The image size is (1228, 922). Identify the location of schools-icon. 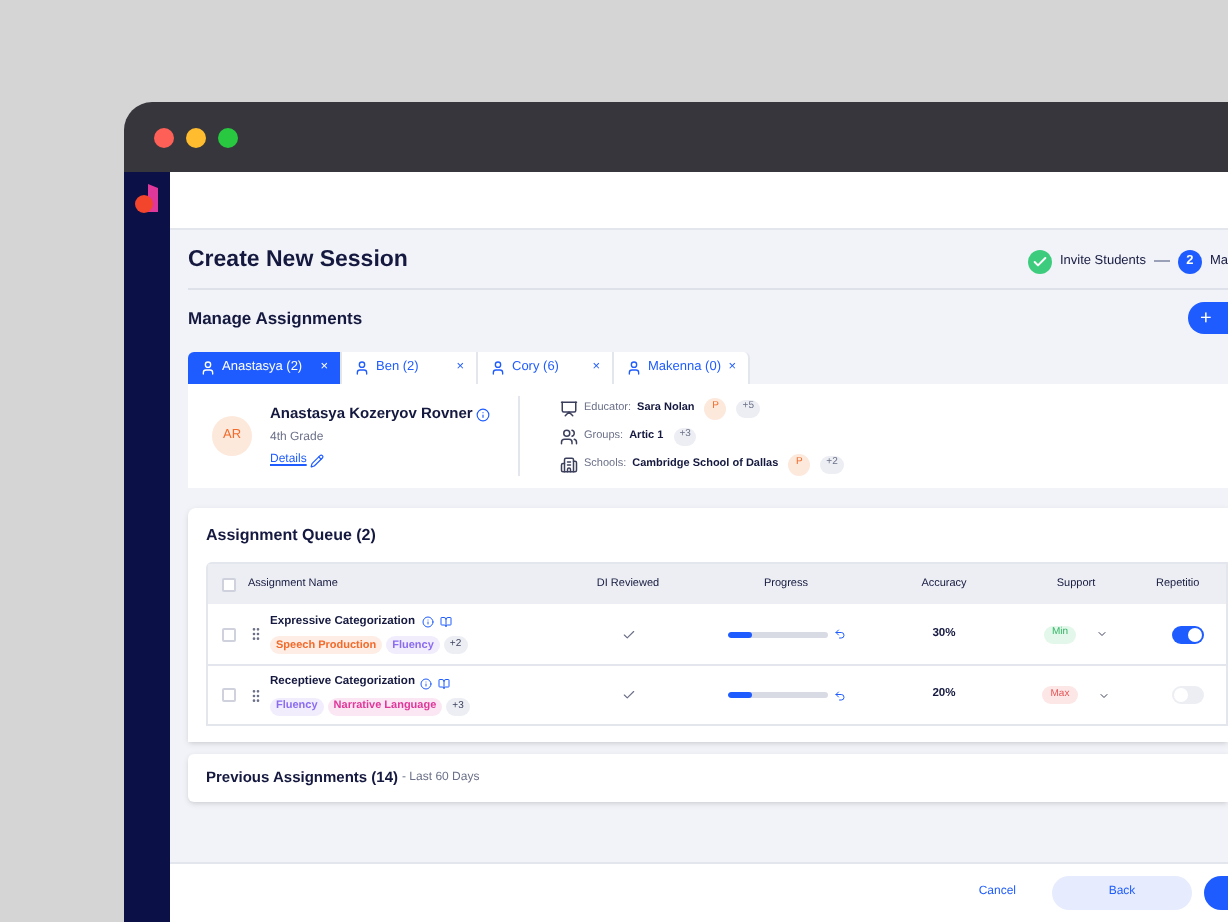
(569, 464).